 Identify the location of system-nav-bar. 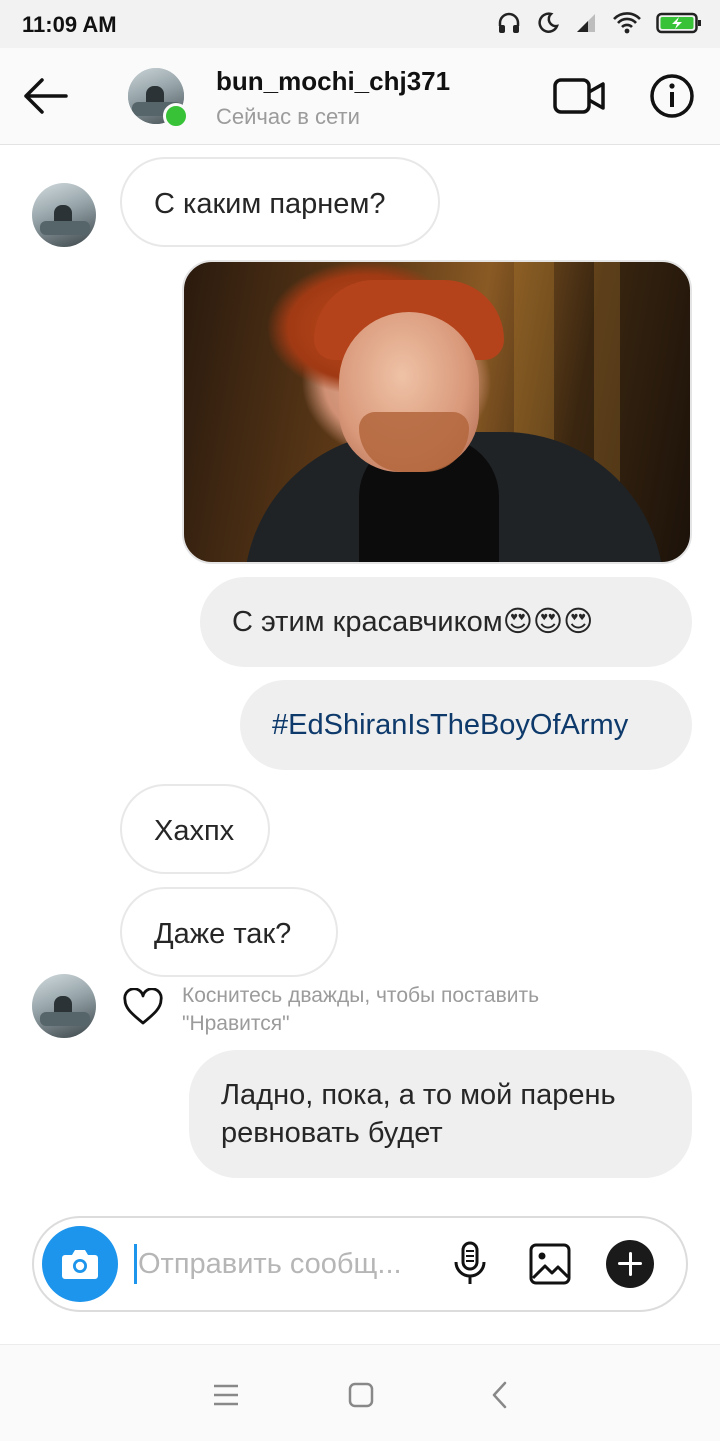
(360, 1392).